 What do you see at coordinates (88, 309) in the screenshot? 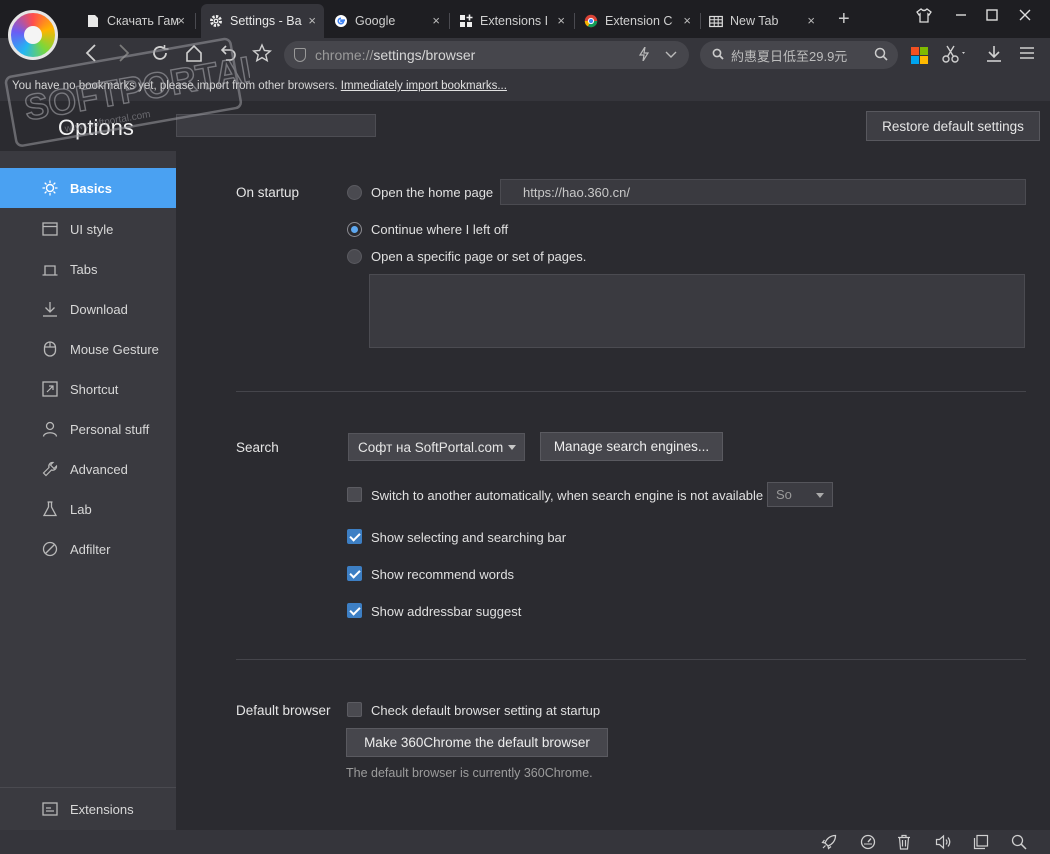
I see `sidebar-item-download: Download` at bounding box center [88, 309].